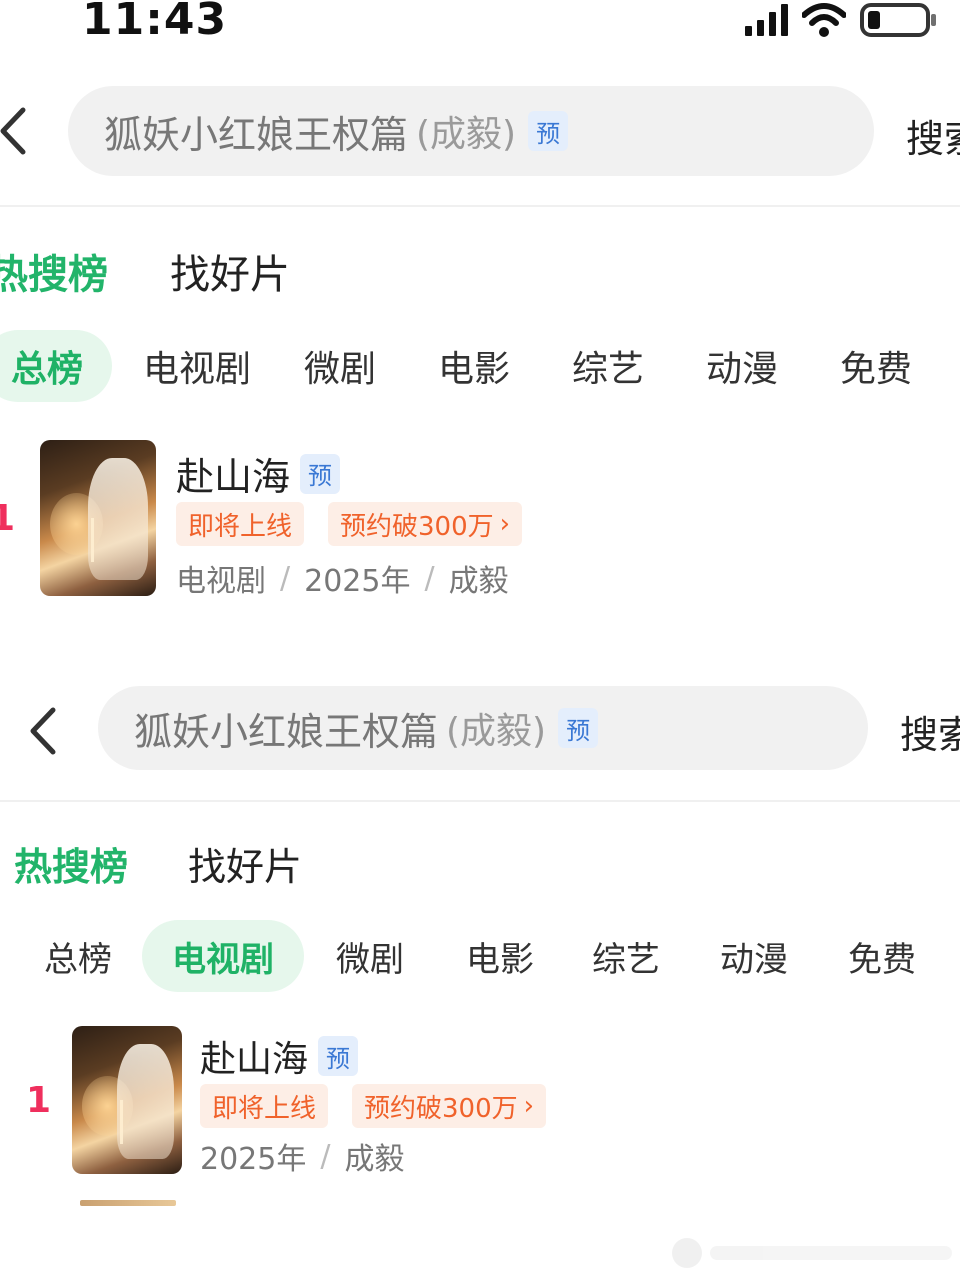 Image resolution: width=960 pixels, height=1280 pixels. Describe the element at coordinates (812, 1253) in the screenshot. I see `watermark` at that location.